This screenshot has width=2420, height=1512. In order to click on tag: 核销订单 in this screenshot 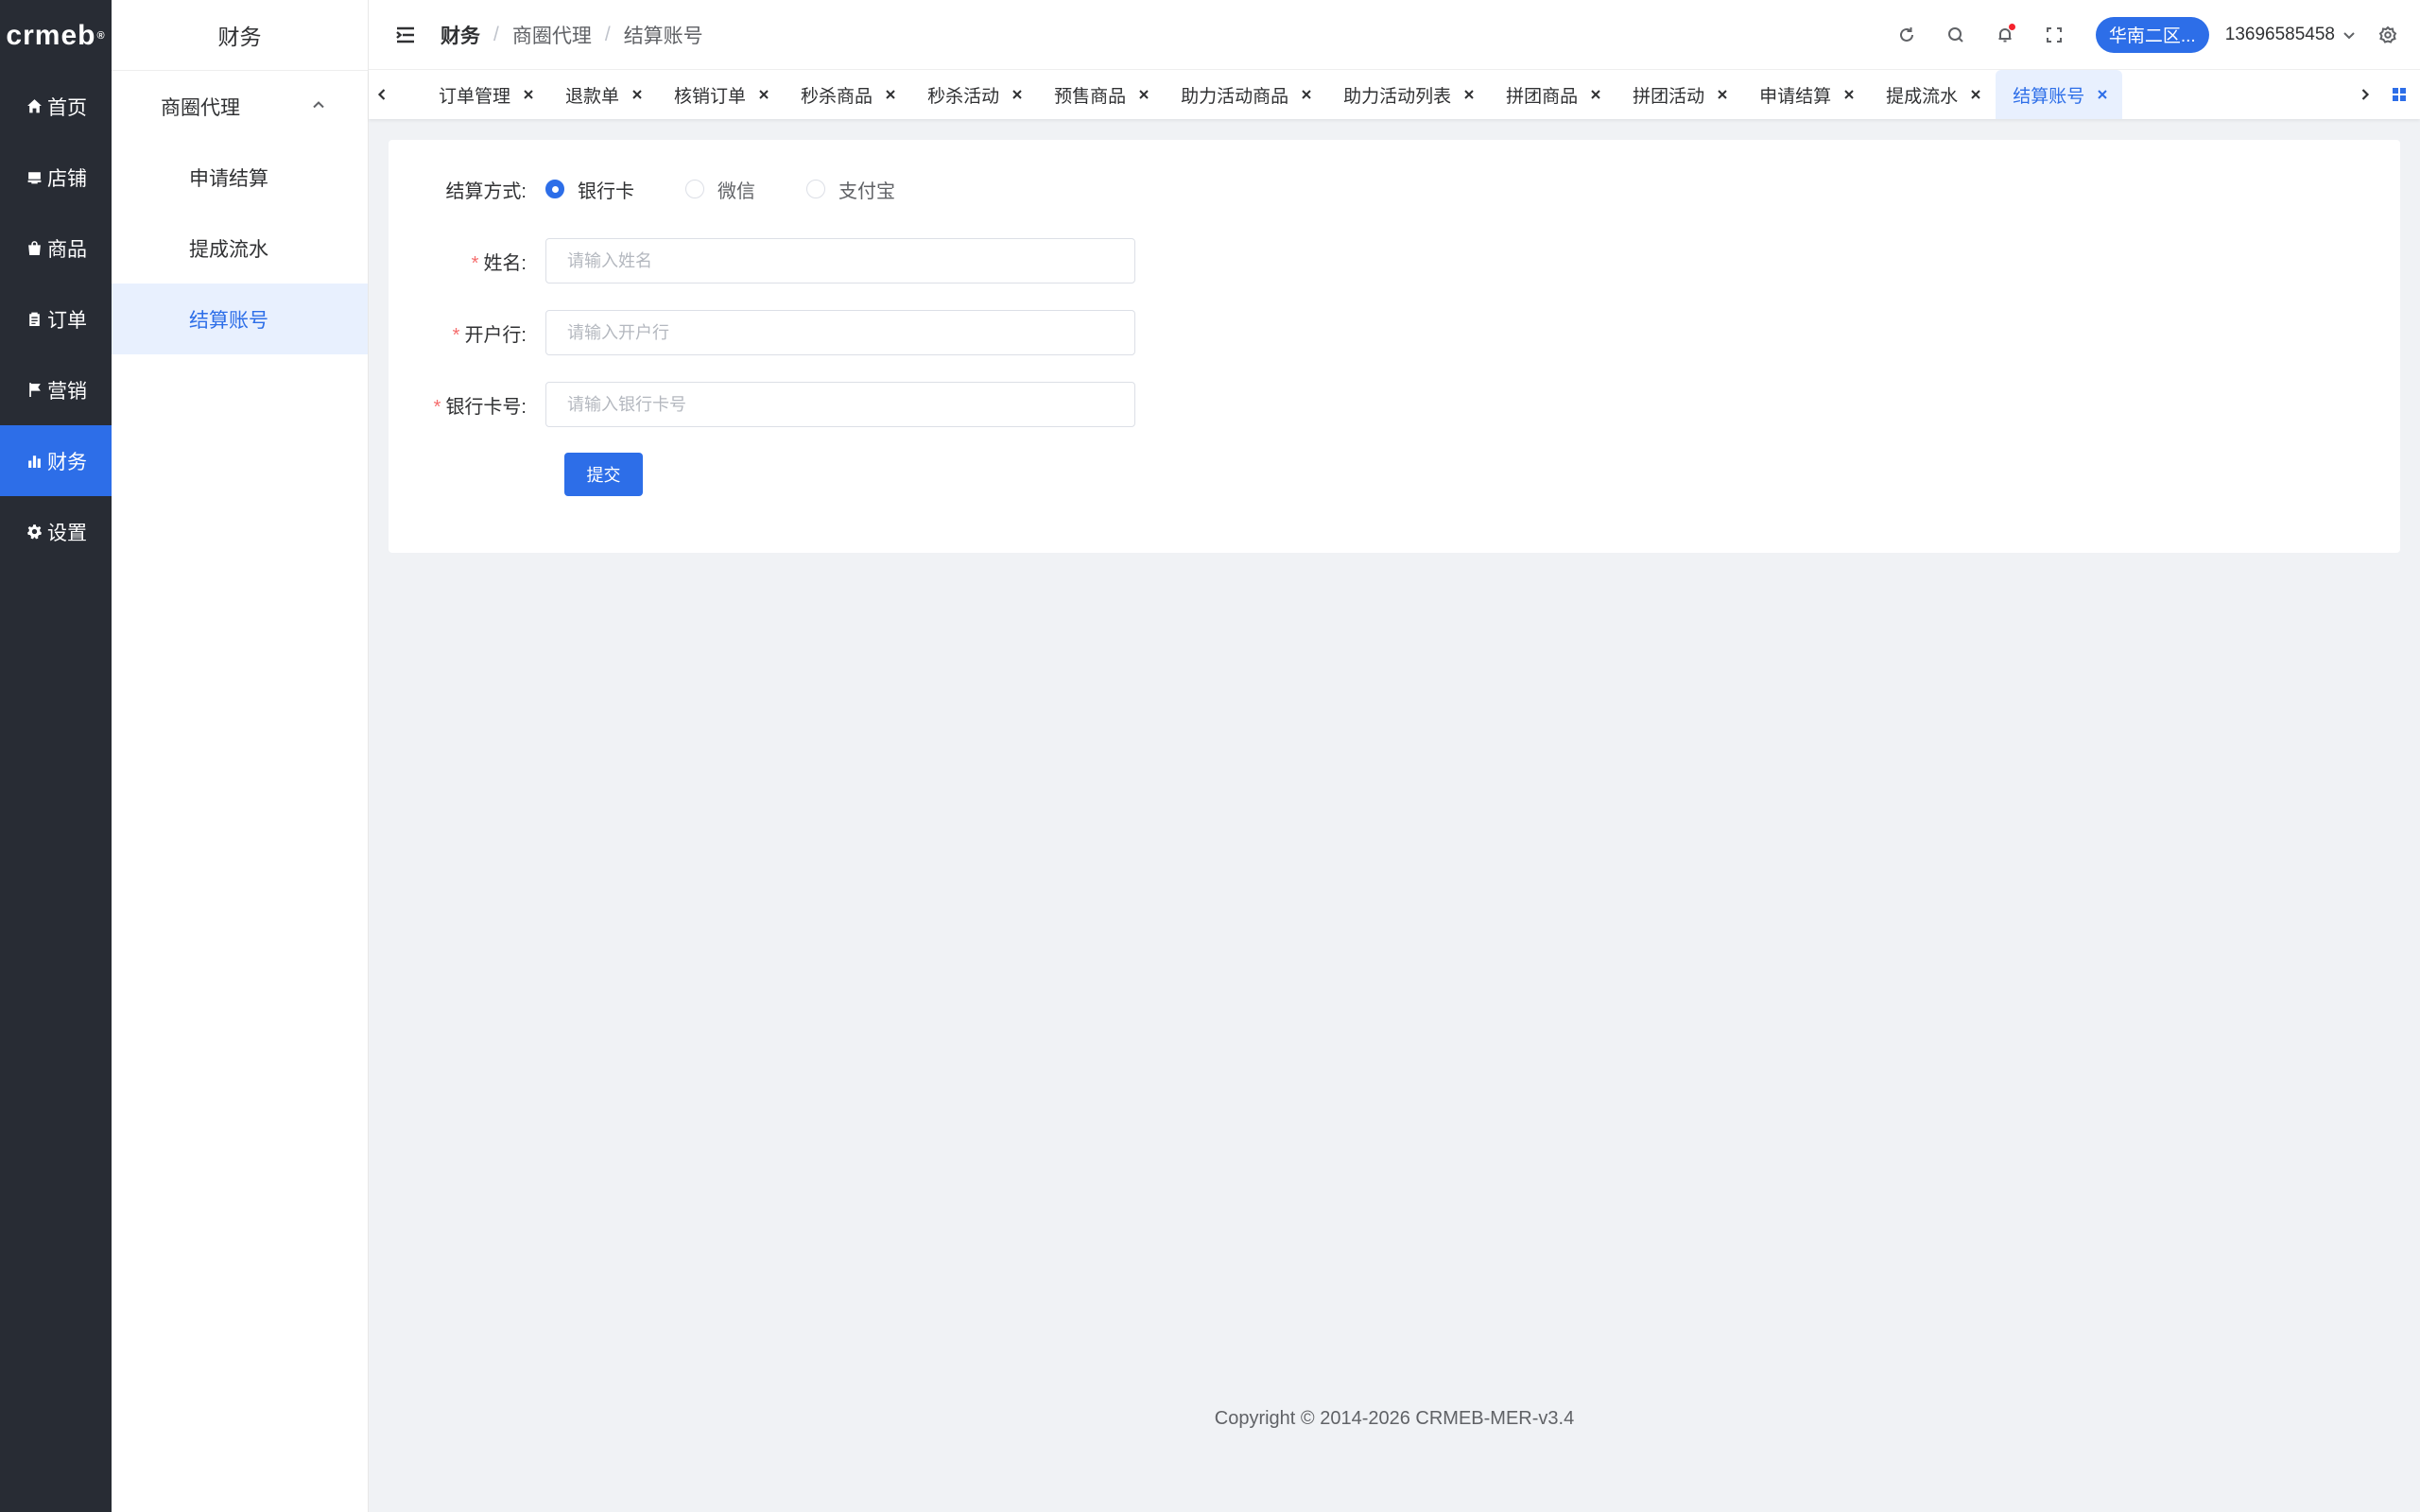, I will do `click(721, 94)`.